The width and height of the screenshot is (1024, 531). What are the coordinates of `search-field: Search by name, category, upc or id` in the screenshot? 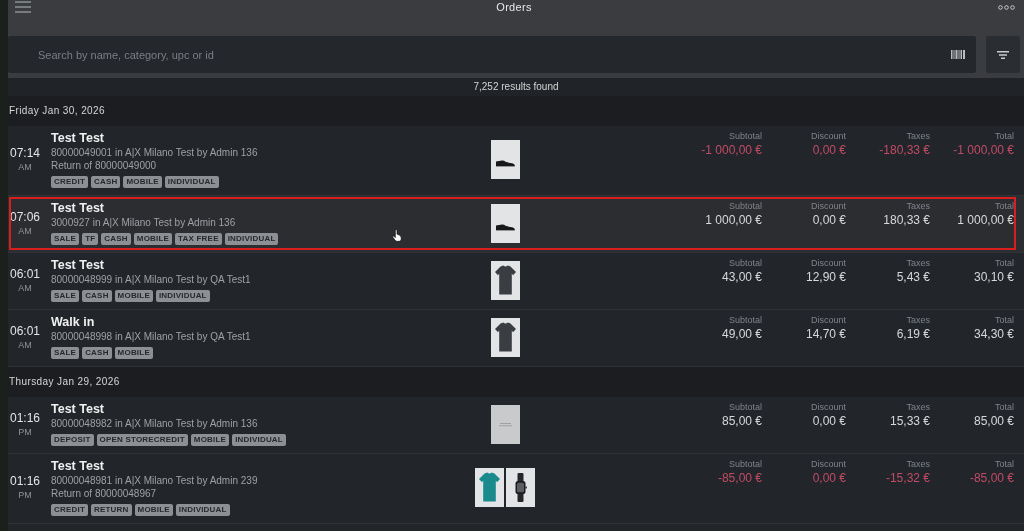 It's located at (492, 54).